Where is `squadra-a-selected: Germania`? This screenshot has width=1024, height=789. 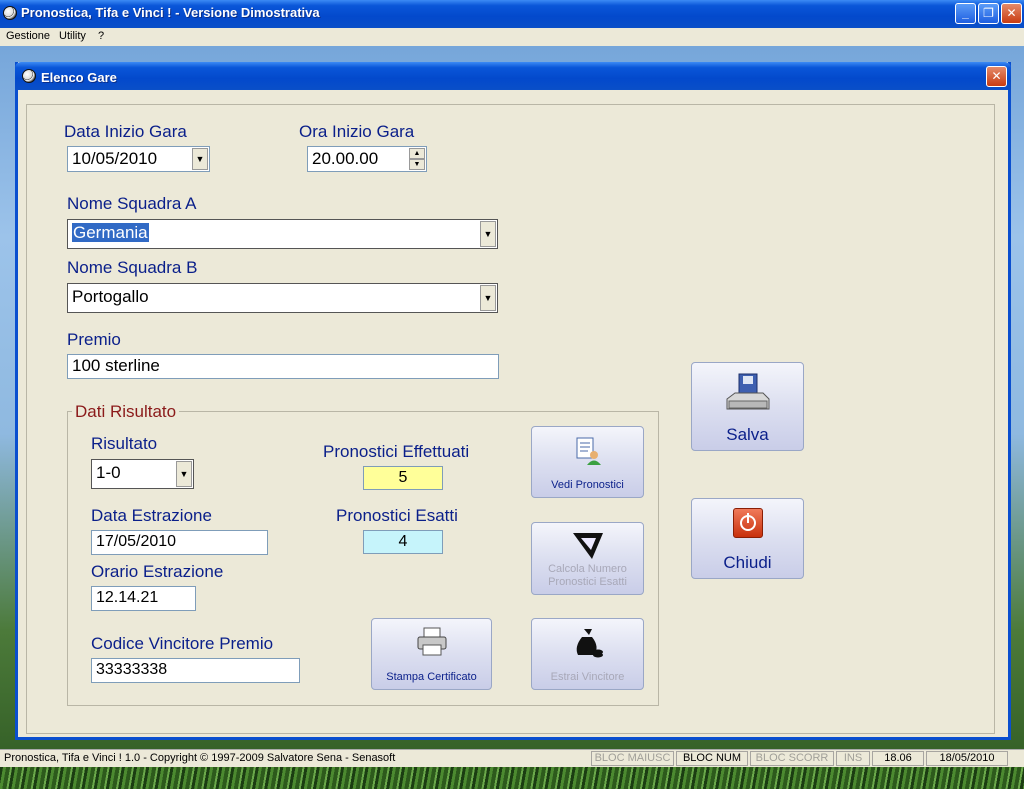
squadra-a-selected: Germania is located at coordinates (110, 232).